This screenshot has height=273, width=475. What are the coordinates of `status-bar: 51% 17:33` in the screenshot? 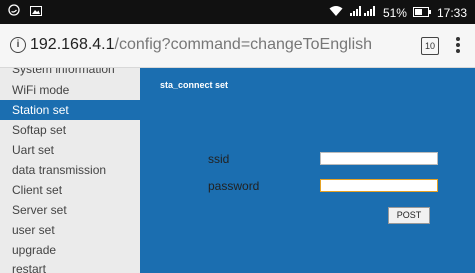 It's located at (237, 12).